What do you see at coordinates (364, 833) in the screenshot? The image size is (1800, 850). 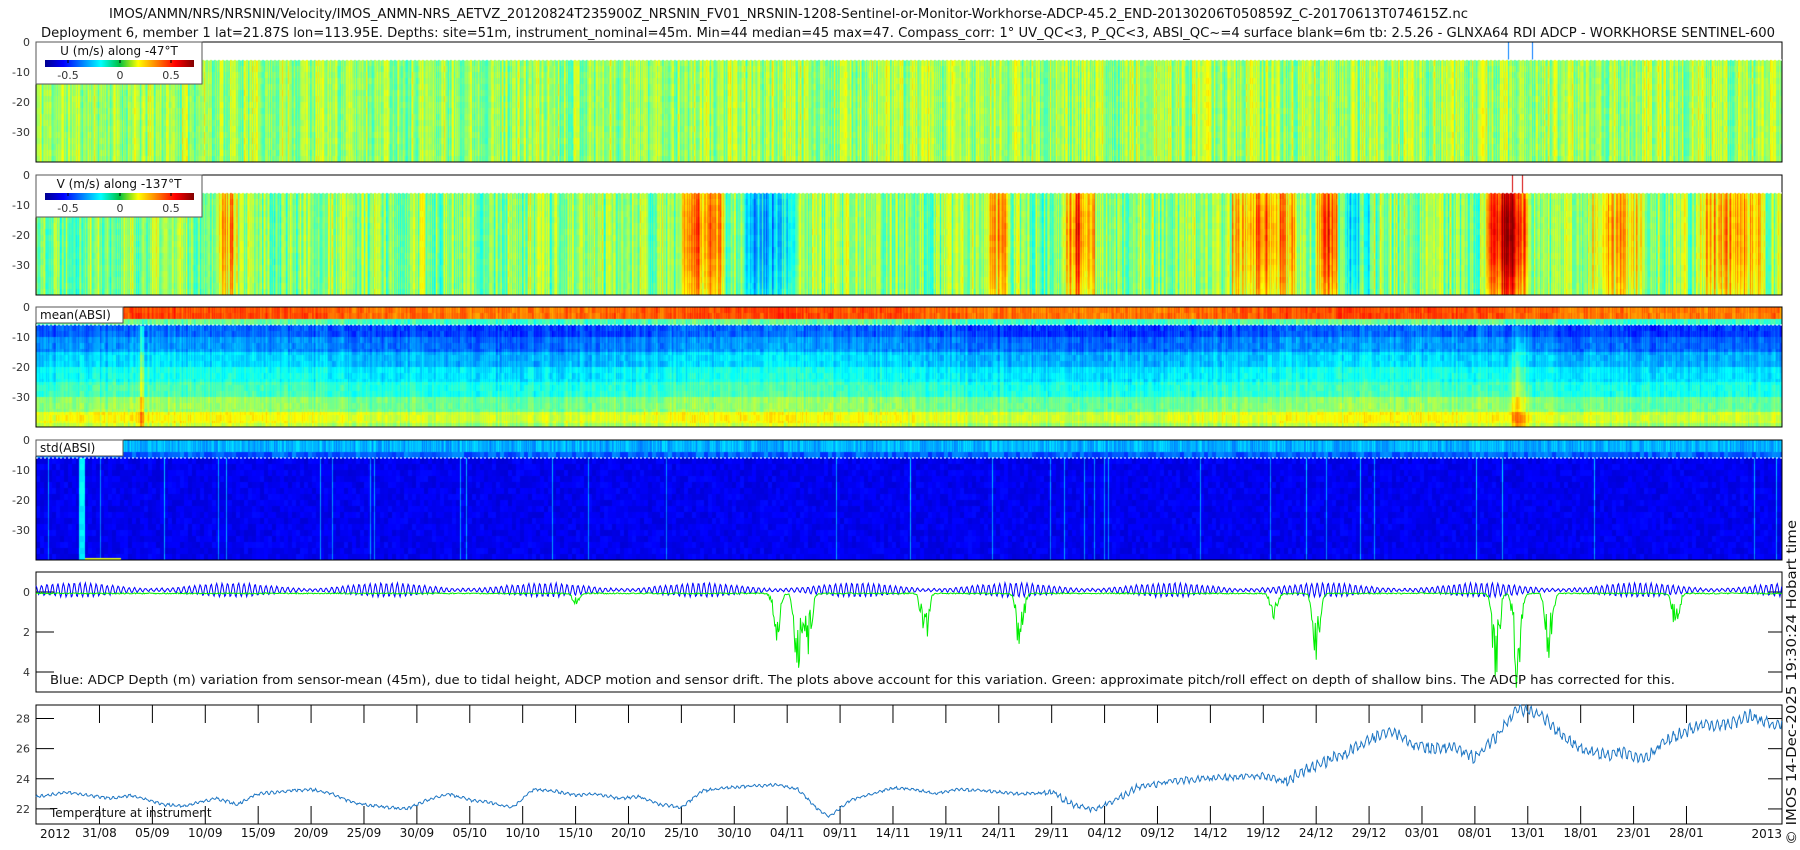 I see `x-tick-label: 25/09` at bounding box center [364, 833].